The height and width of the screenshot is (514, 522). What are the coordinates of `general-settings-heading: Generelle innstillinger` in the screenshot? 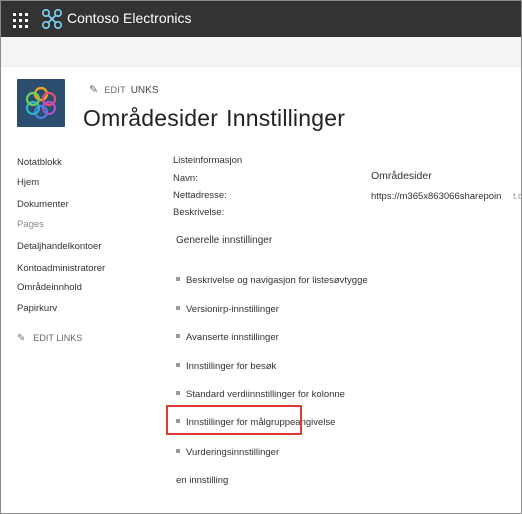 It's located at (224, 240).